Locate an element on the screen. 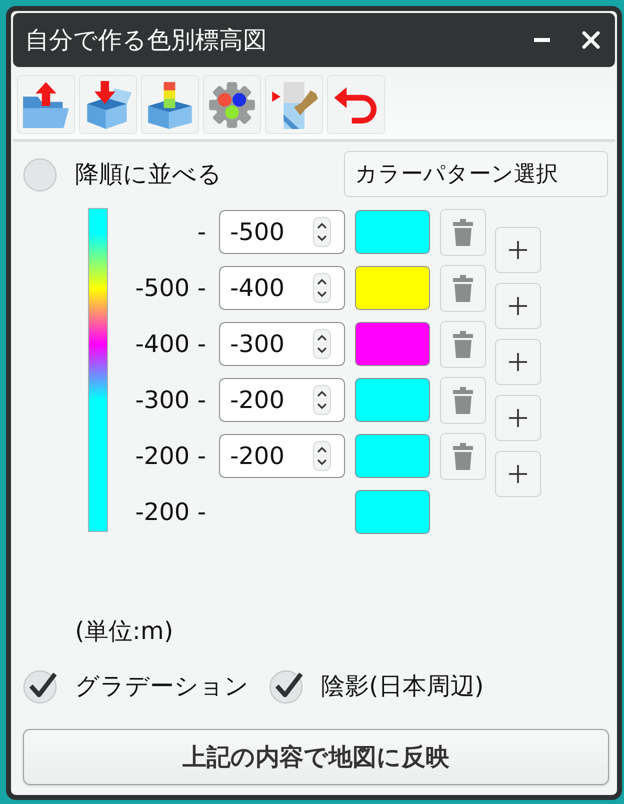 The width and height of the screenshot is (624, 804). gear-icon is located at coordinates (232, 105).